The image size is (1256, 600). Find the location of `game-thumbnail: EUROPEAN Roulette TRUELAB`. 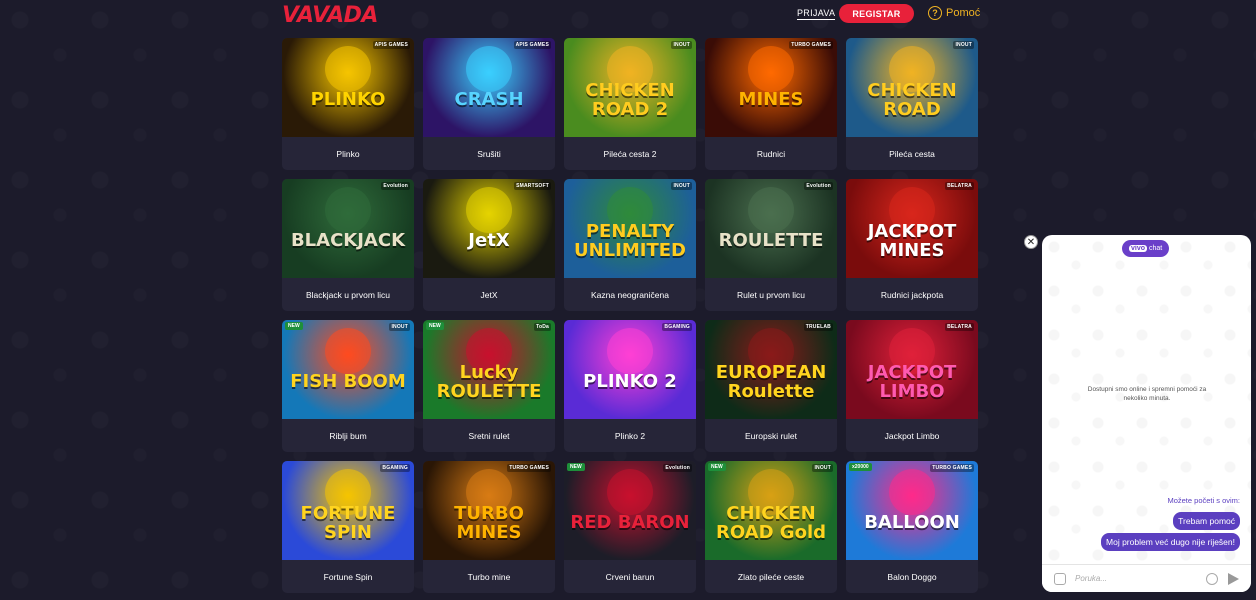

game-thumbnail: EUROPEAN Roulette TRUELAB is located at coordinates (771, 369).